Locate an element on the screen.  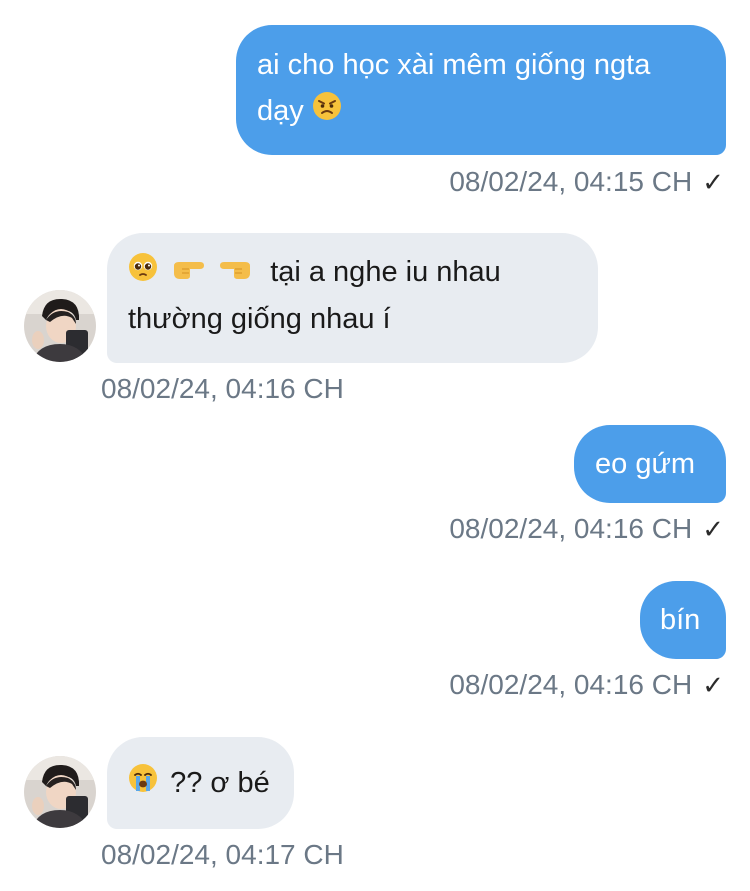
message-bubble-incoming: tại a nghe iu nhau thường giống nhau í is located at coordinates (352, 298).